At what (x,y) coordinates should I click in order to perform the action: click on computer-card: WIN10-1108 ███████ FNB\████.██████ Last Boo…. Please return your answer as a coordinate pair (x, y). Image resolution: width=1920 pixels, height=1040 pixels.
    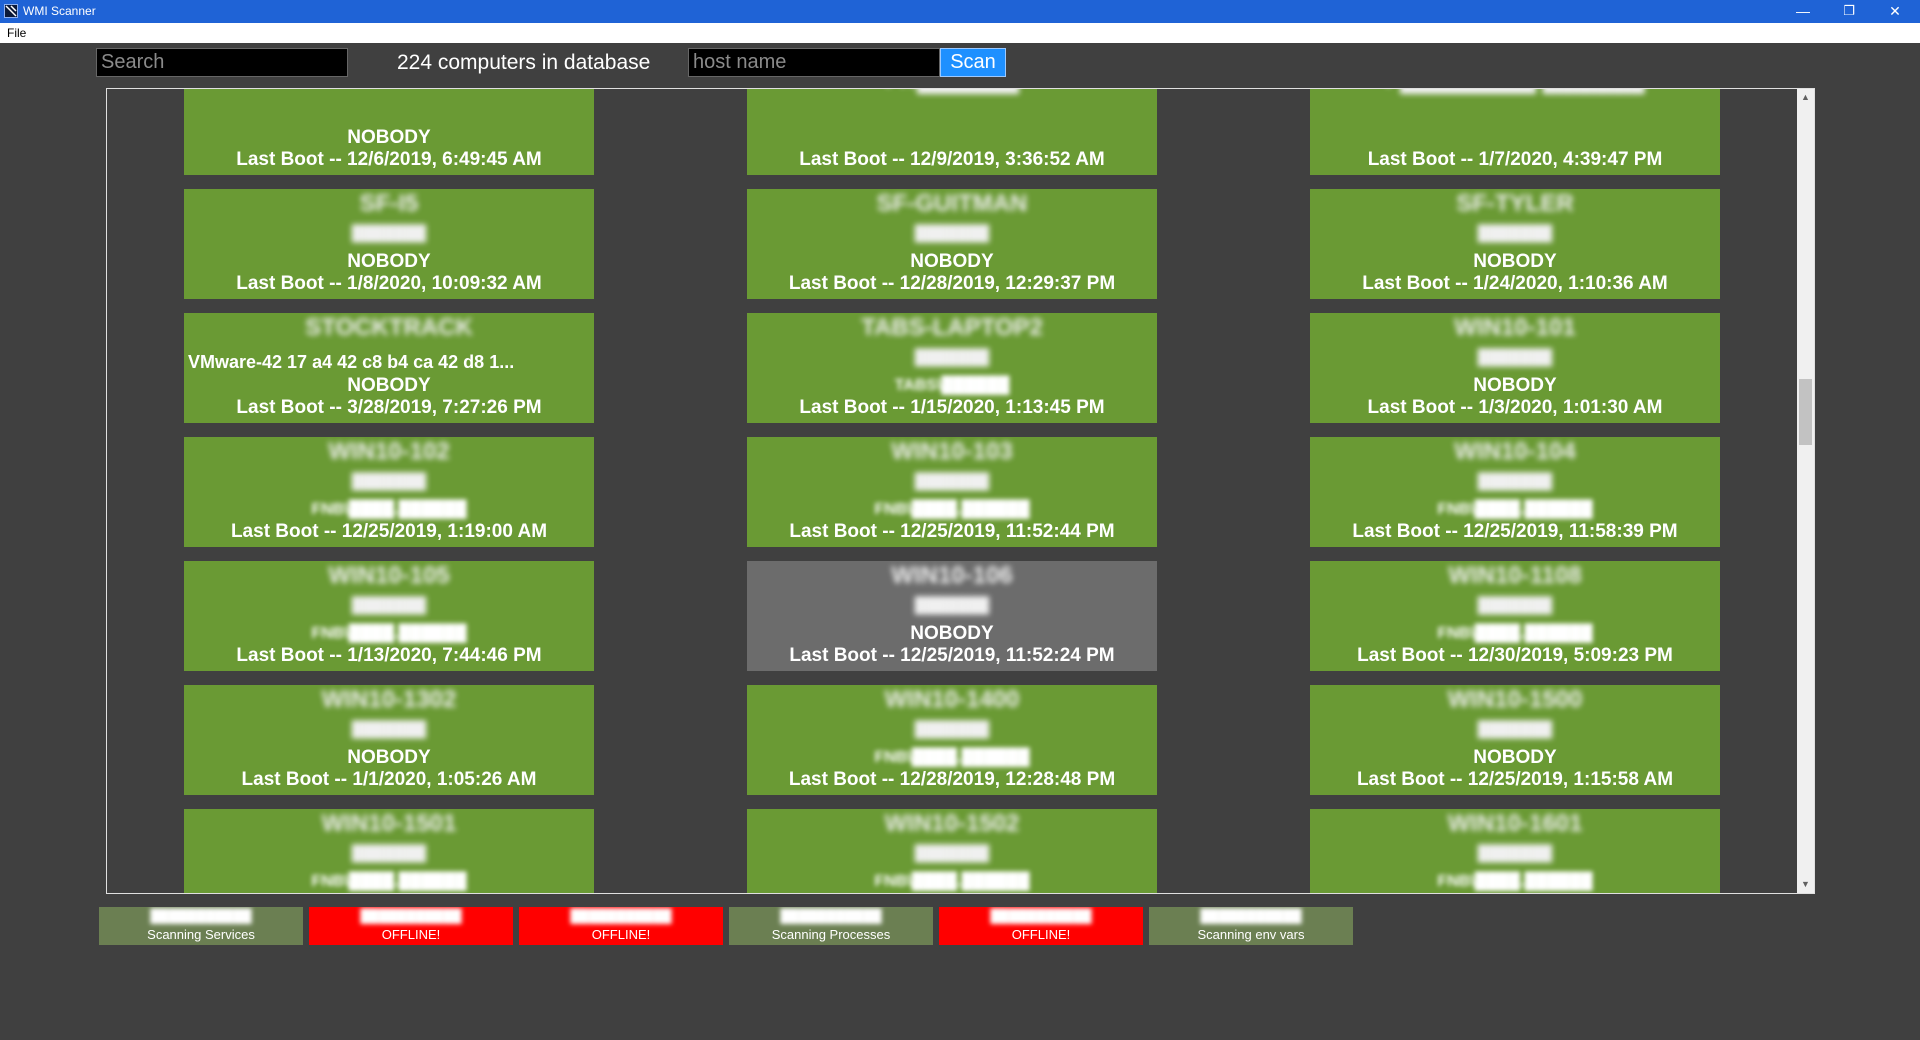
    Looking at the image, I should click on (1515, 616).